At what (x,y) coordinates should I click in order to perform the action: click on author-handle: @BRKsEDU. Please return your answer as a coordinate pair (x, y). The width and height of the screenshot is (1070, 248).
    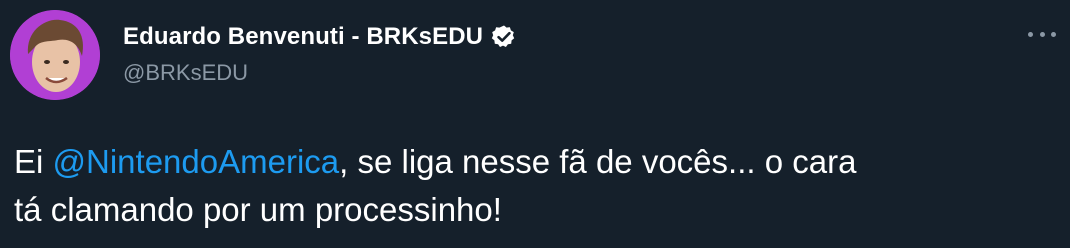
    Looking at the image, I should click on (320, 73).